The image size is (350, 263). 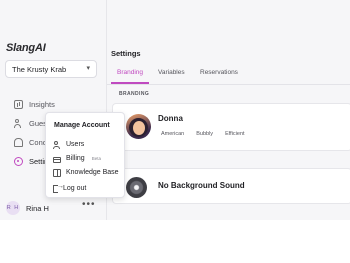 I want to click on persona-name: Donna, so click(x=170, y=118).